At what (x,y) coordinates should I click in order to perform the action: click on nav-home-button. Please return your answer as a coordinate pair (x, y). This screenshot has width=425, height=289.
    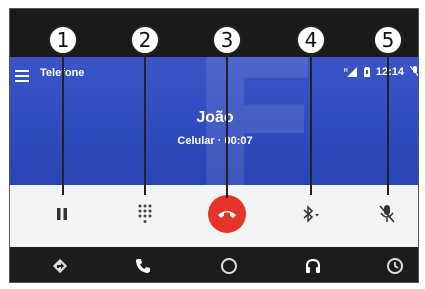
    Looking at the image, I should click on (229, 266).